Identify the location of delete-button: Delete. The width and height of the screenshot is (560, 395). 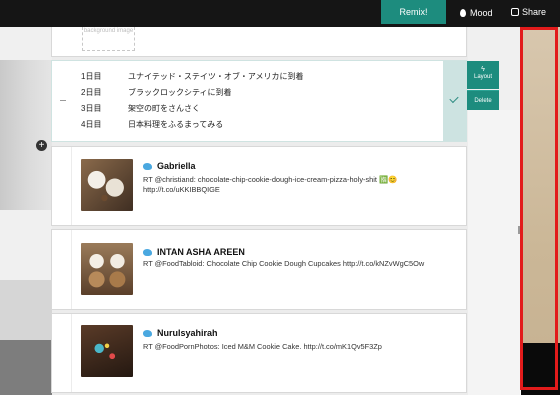
(483, 100).